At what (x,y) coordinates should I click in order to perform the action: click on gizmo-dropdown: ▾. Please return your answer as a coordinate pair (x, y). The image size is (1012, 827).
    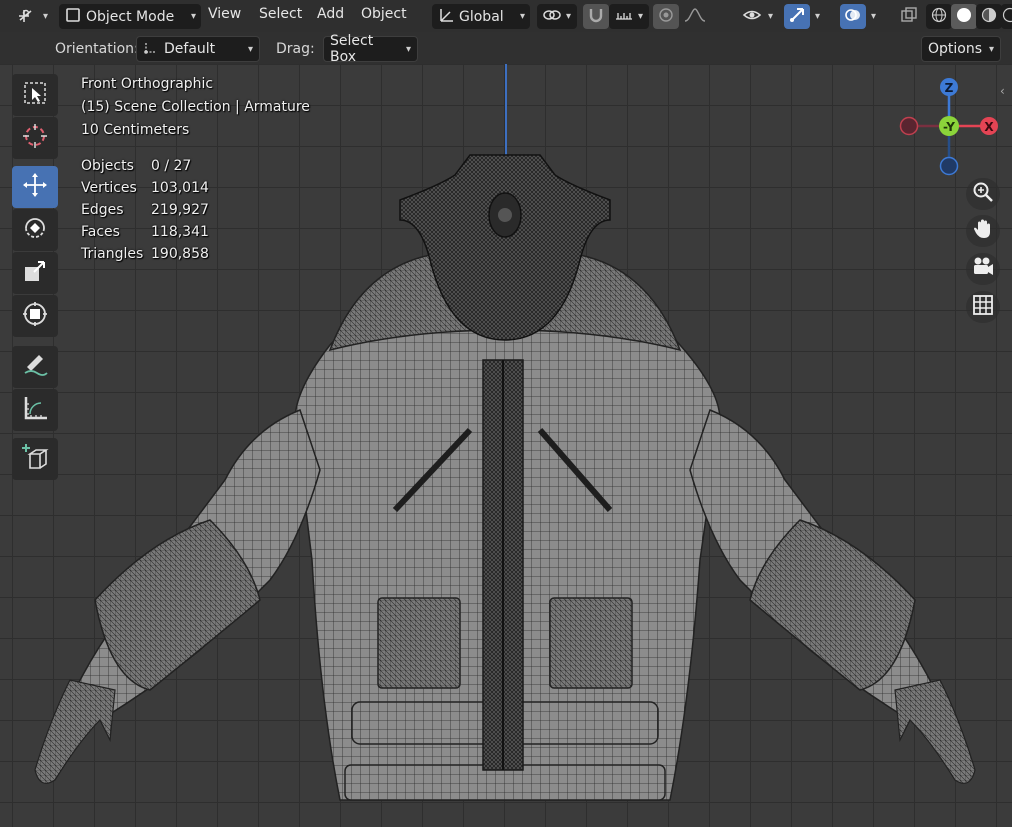
    Looking at the image, I should click on (821, 16).